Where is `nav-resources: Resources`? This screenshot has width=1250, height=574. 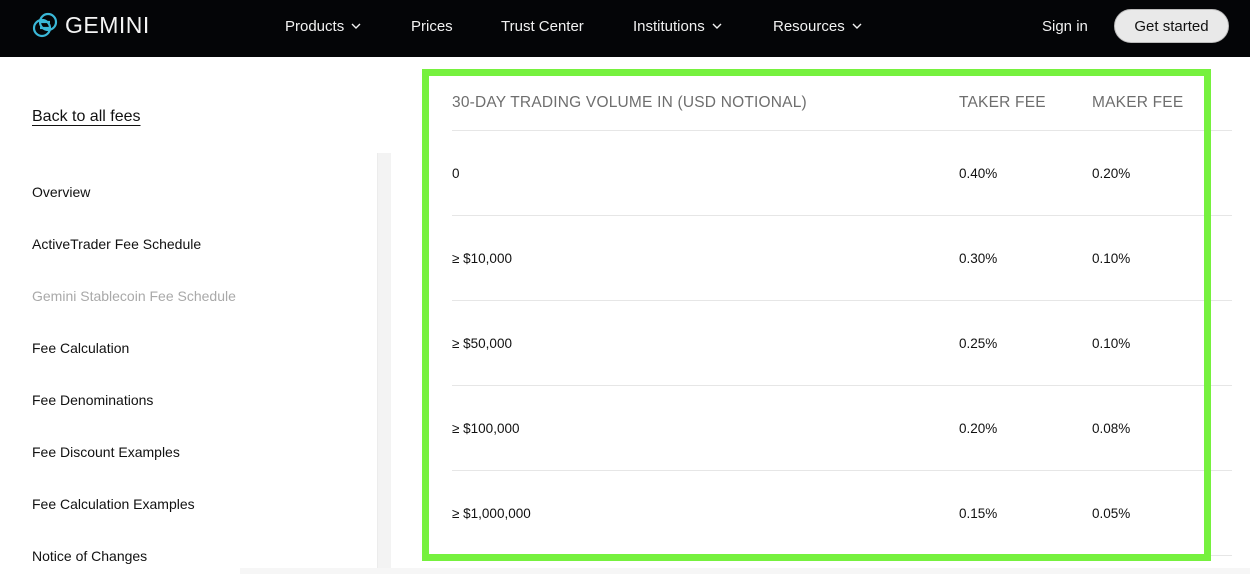 nav-resources: Resources is located at coordinates (817, 26).